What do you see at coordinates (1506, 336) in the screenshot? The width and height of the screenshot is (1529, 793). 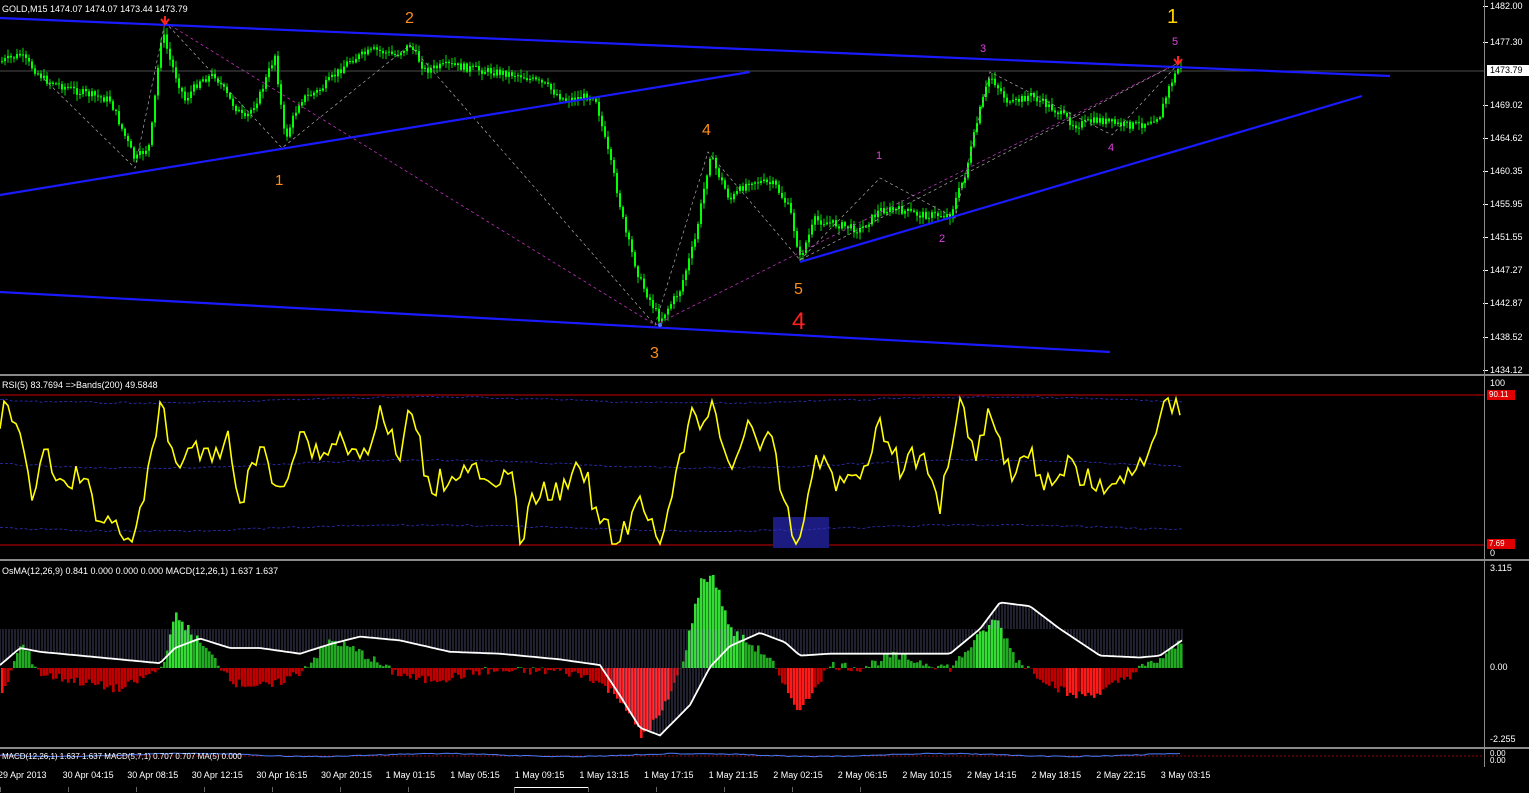 I see `price-axis-label: 1438.52` at bounding box center [1506, 336].